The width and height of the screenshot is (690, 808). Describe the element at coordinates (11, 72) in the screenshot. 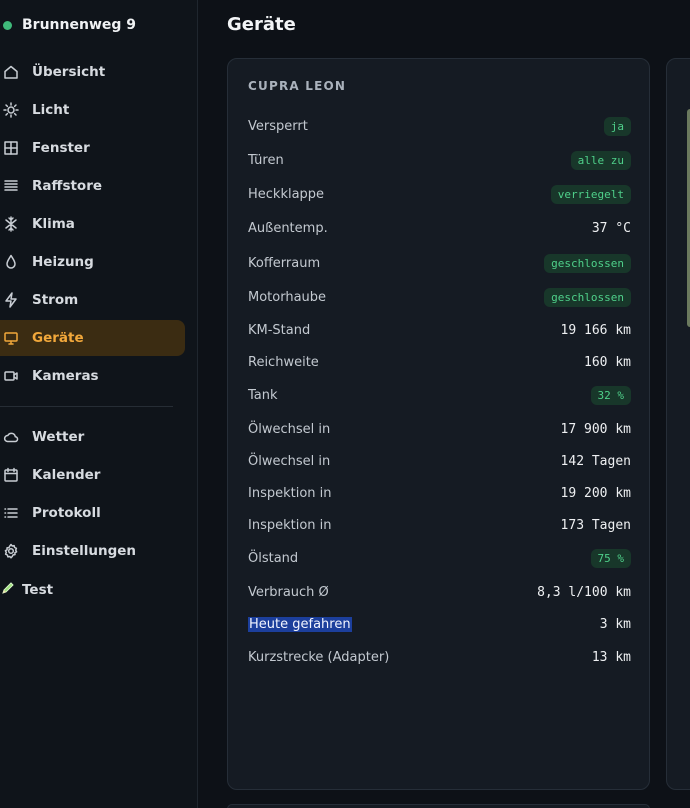

I see `home-icon` at that location.